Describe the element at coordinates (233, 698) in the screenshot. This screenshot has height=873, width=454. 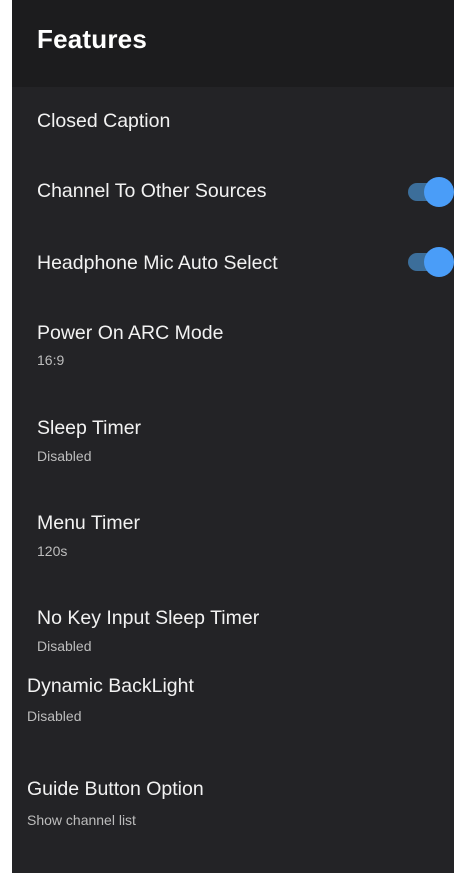
I see `menu-item-dynamic-backlight: Dynamic BackLight Disabled` at that location.